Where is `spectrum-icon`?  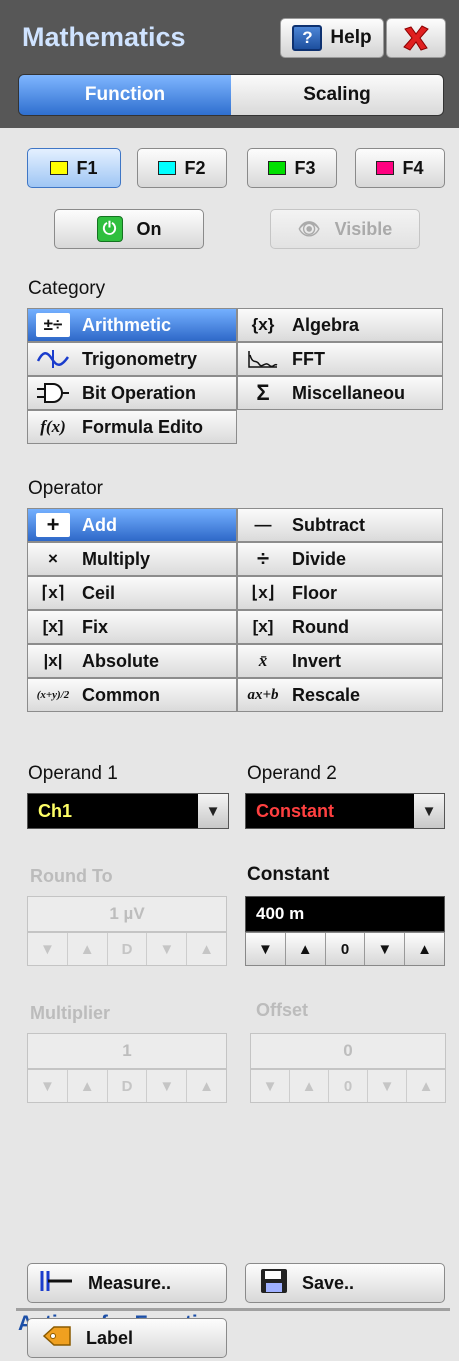 spectrum-icon is located at coordinates (263, 359).